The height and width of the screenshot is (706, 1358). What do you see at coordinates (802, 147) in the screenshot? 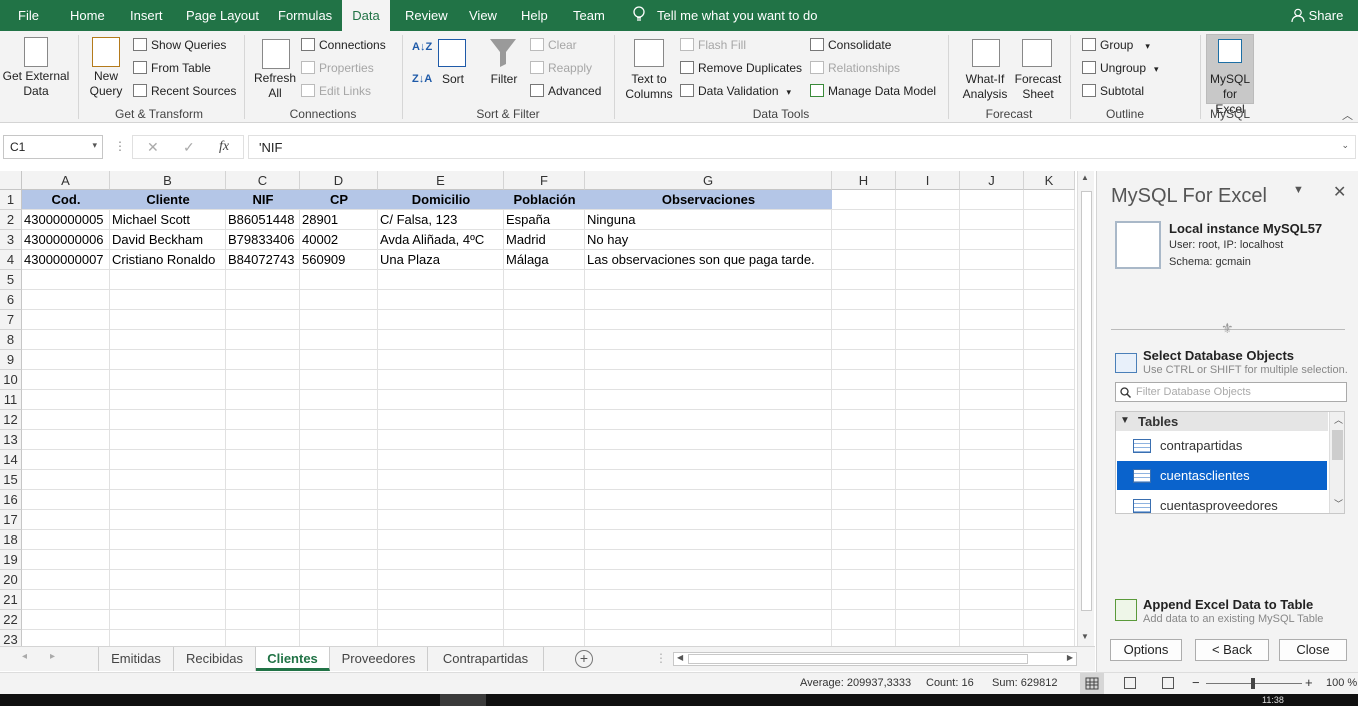
I see `formula-input: 'NIF ⌄` at bounding box center [802, 147].